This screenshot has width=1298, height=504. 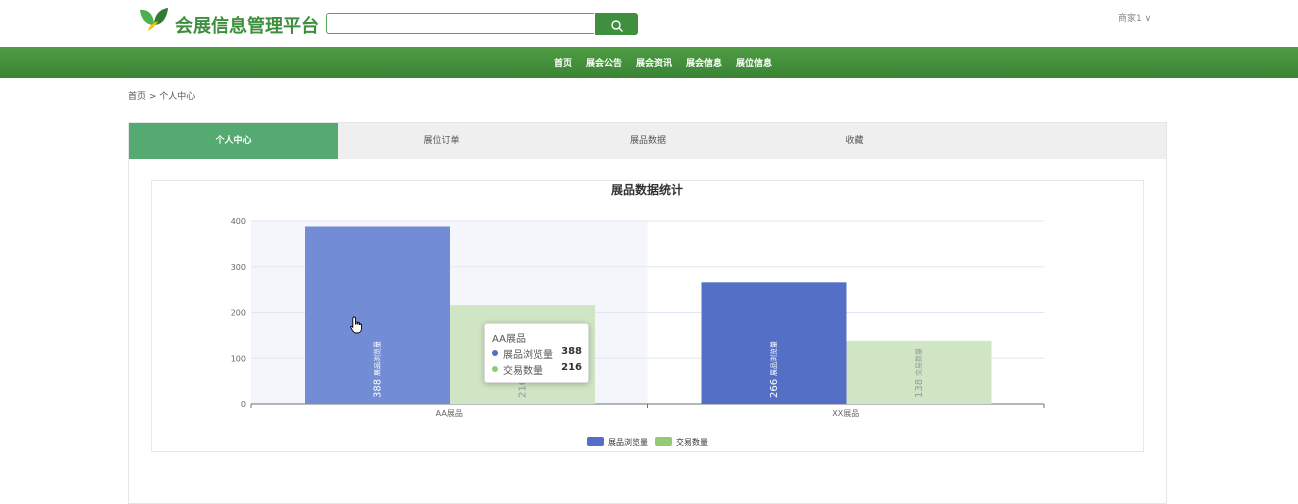 What do you see at coordinates (604, 62) in the screenshot?
I see `nav-item: 展会公告` at bounding box center [604, 62].